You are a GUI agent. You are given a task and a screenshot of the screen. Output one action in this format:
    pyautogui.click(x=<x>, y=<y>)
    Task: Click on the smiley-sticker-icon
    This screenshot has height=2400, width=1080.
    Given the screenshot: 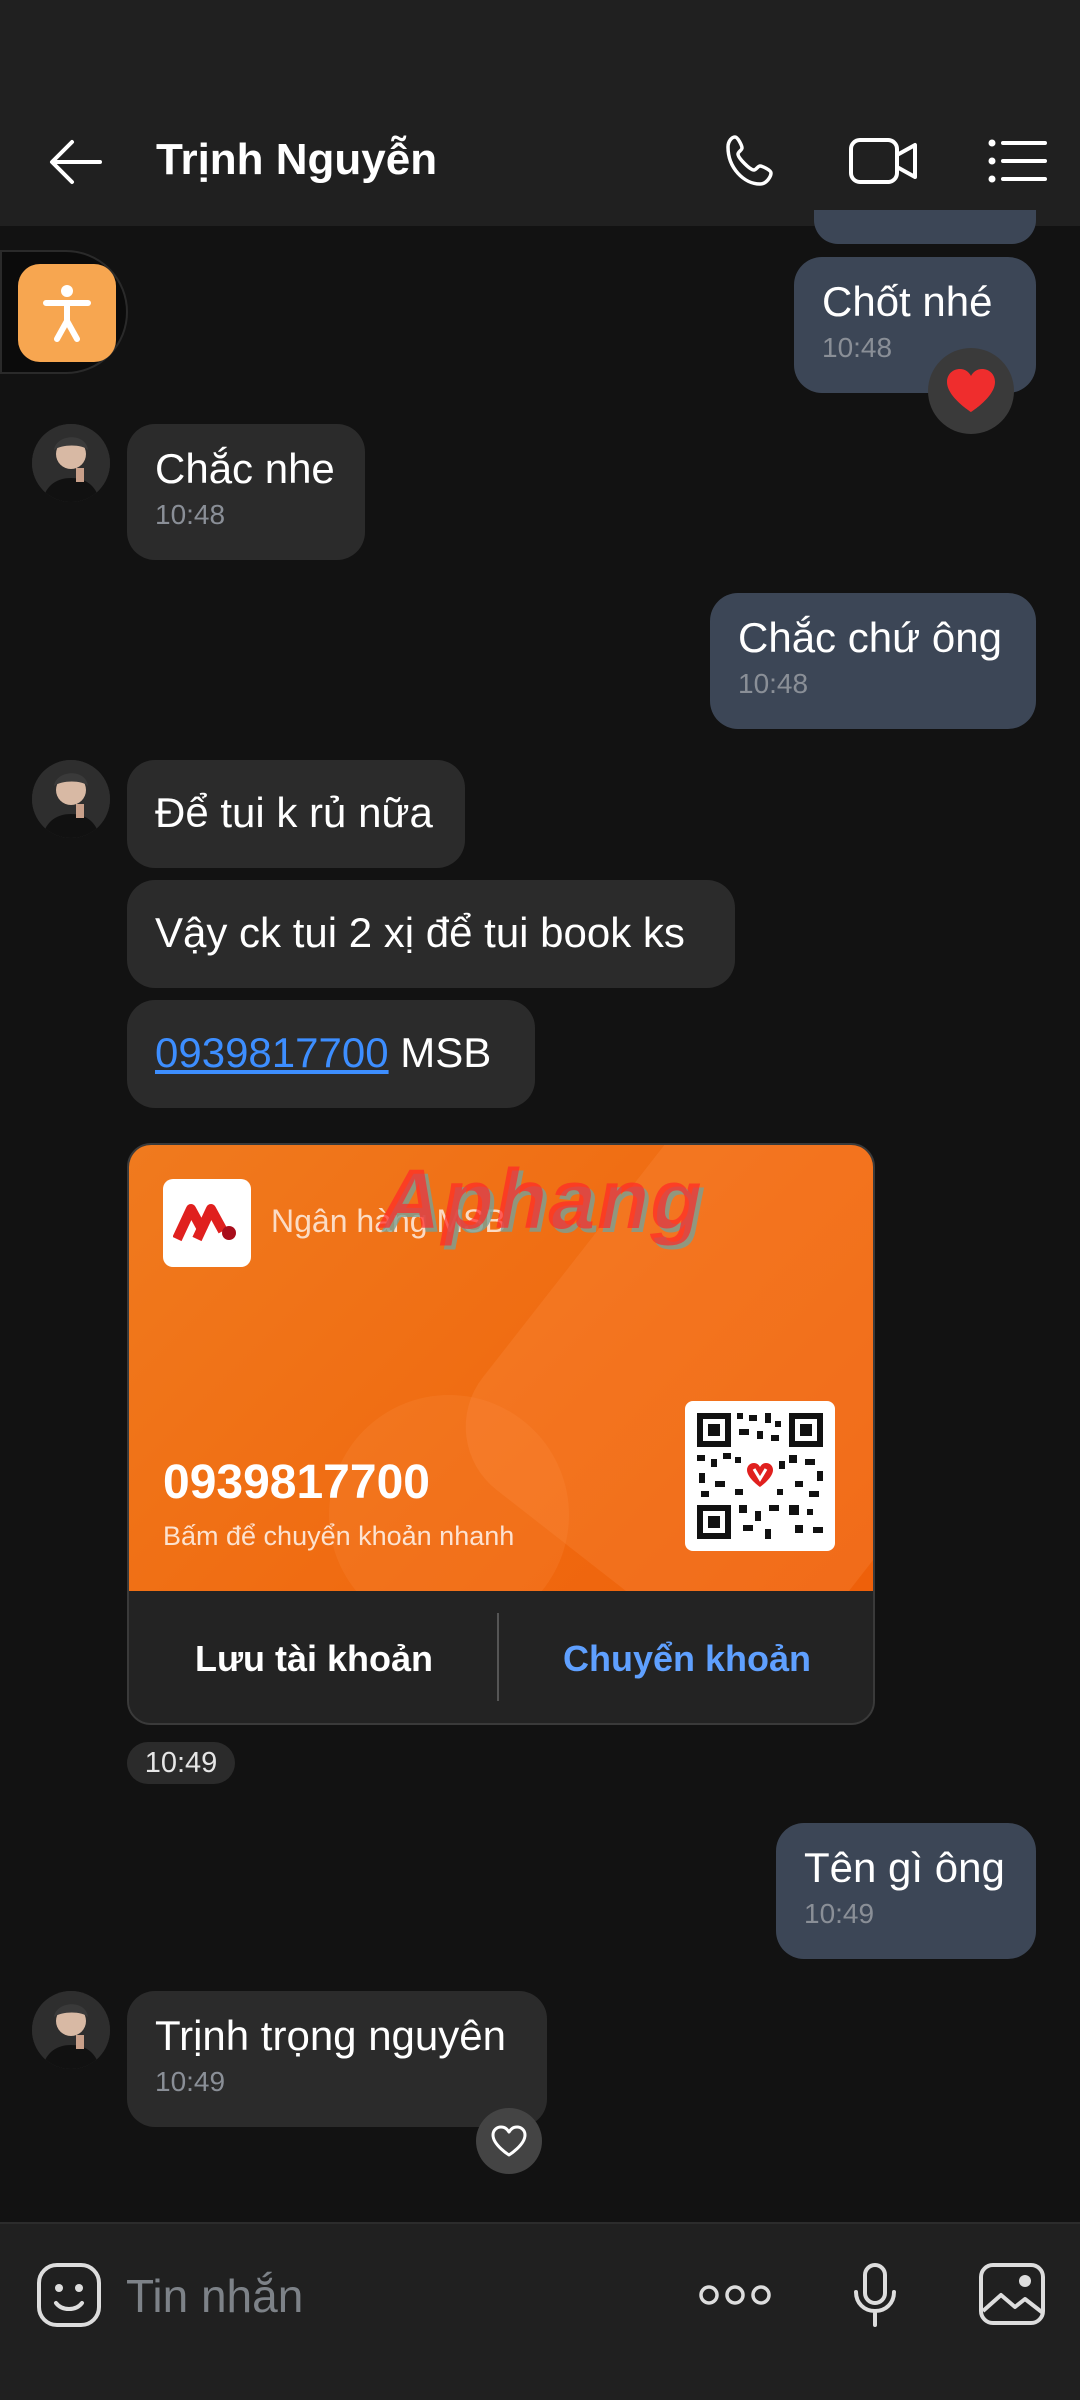 What is the action you would take?
    pyautogui.click(x=69, y=2295)
    